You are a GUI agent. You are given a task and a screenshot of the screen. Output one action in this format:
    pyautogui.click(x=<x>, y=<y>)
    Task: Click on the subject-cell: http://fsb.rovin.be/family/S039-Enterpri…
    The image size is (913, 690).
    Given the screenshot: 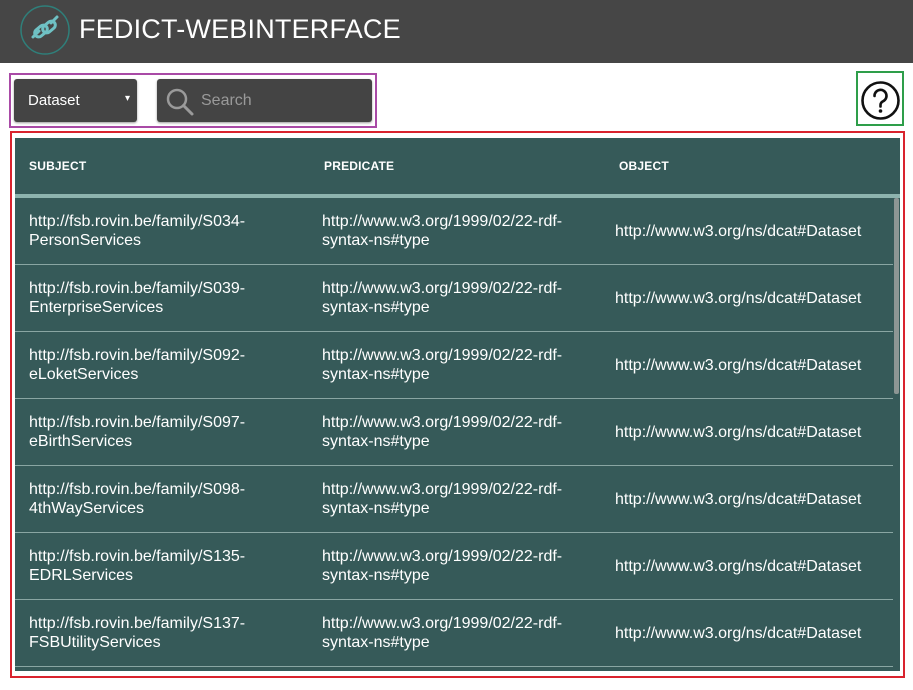 What is the action you would take?
    pyautogui.click(x=137, y=298)
    